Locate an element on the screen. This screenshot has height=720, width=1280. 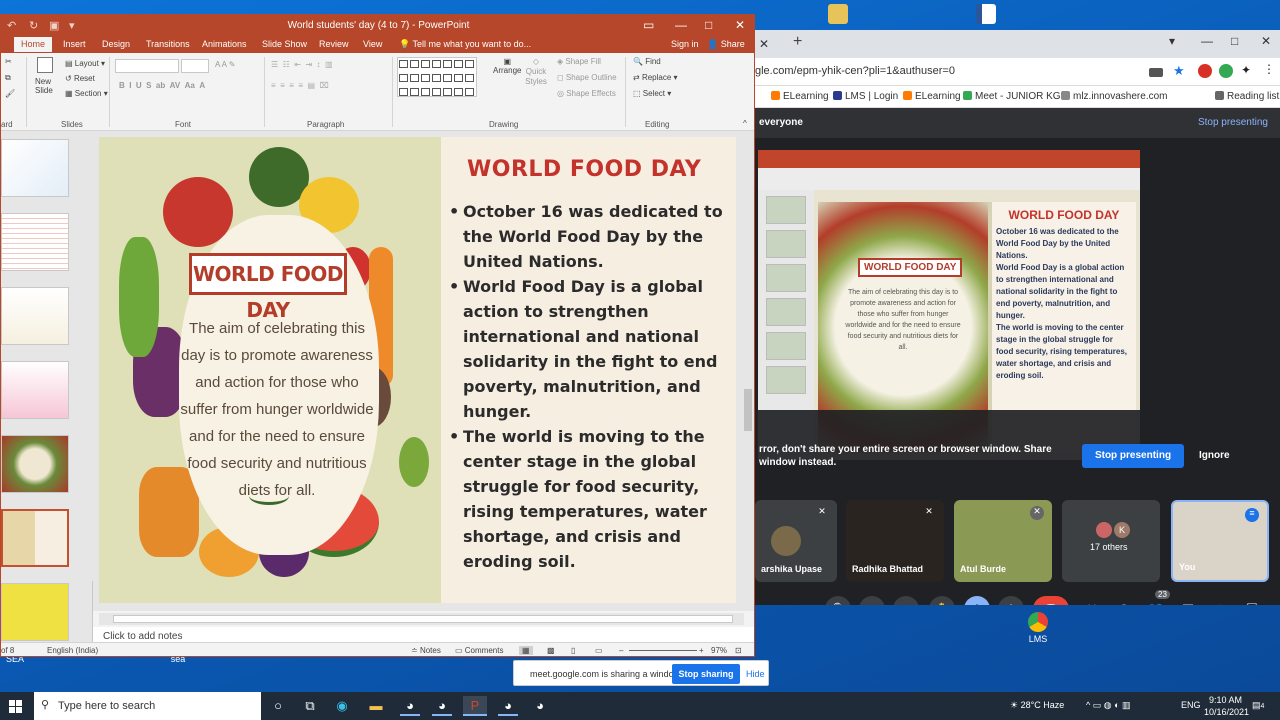
stop-sharing-button: Stop sharing is located at coordinates (706, 674).